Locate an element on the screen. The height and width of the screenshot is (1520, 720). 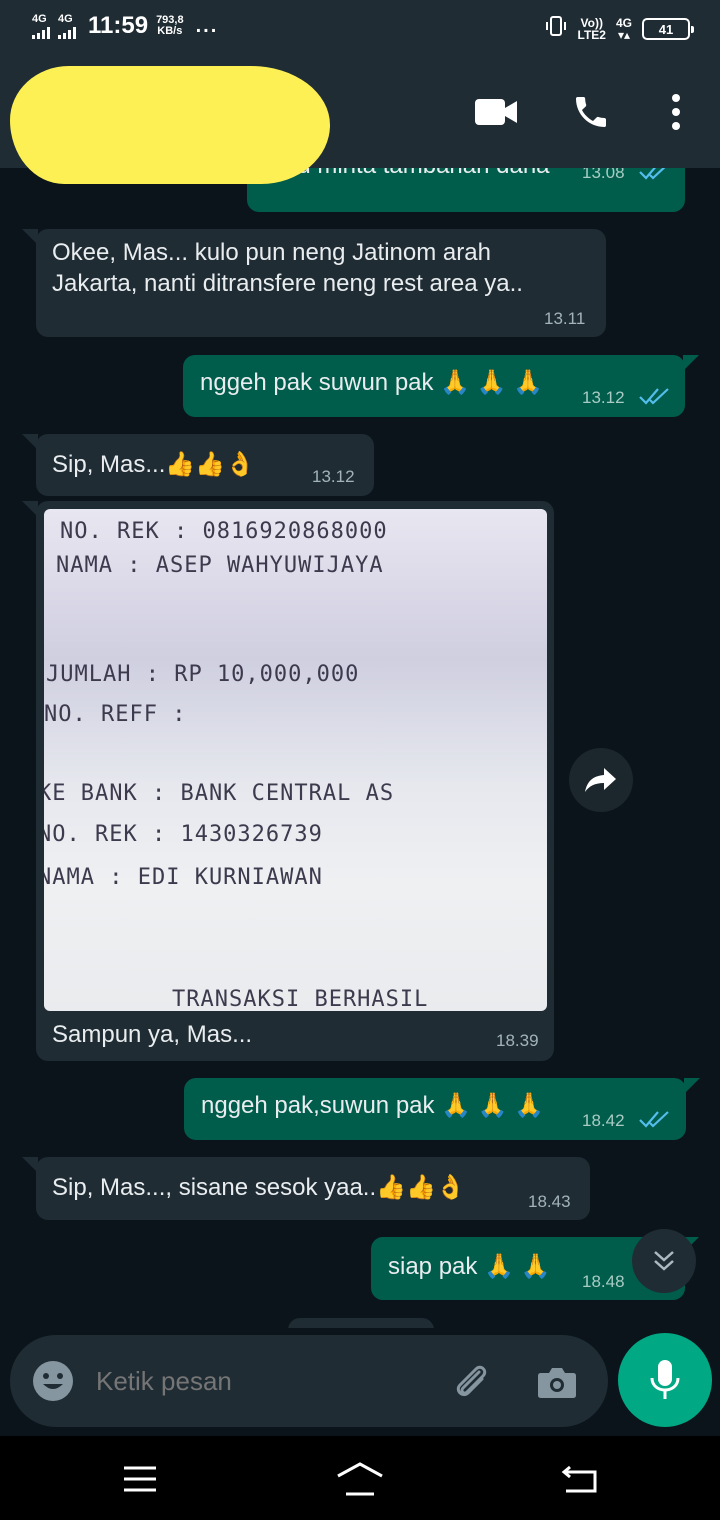
receipt-line: KE BANK : BANK CENTRAL AS is located at coordinates (219, 793).